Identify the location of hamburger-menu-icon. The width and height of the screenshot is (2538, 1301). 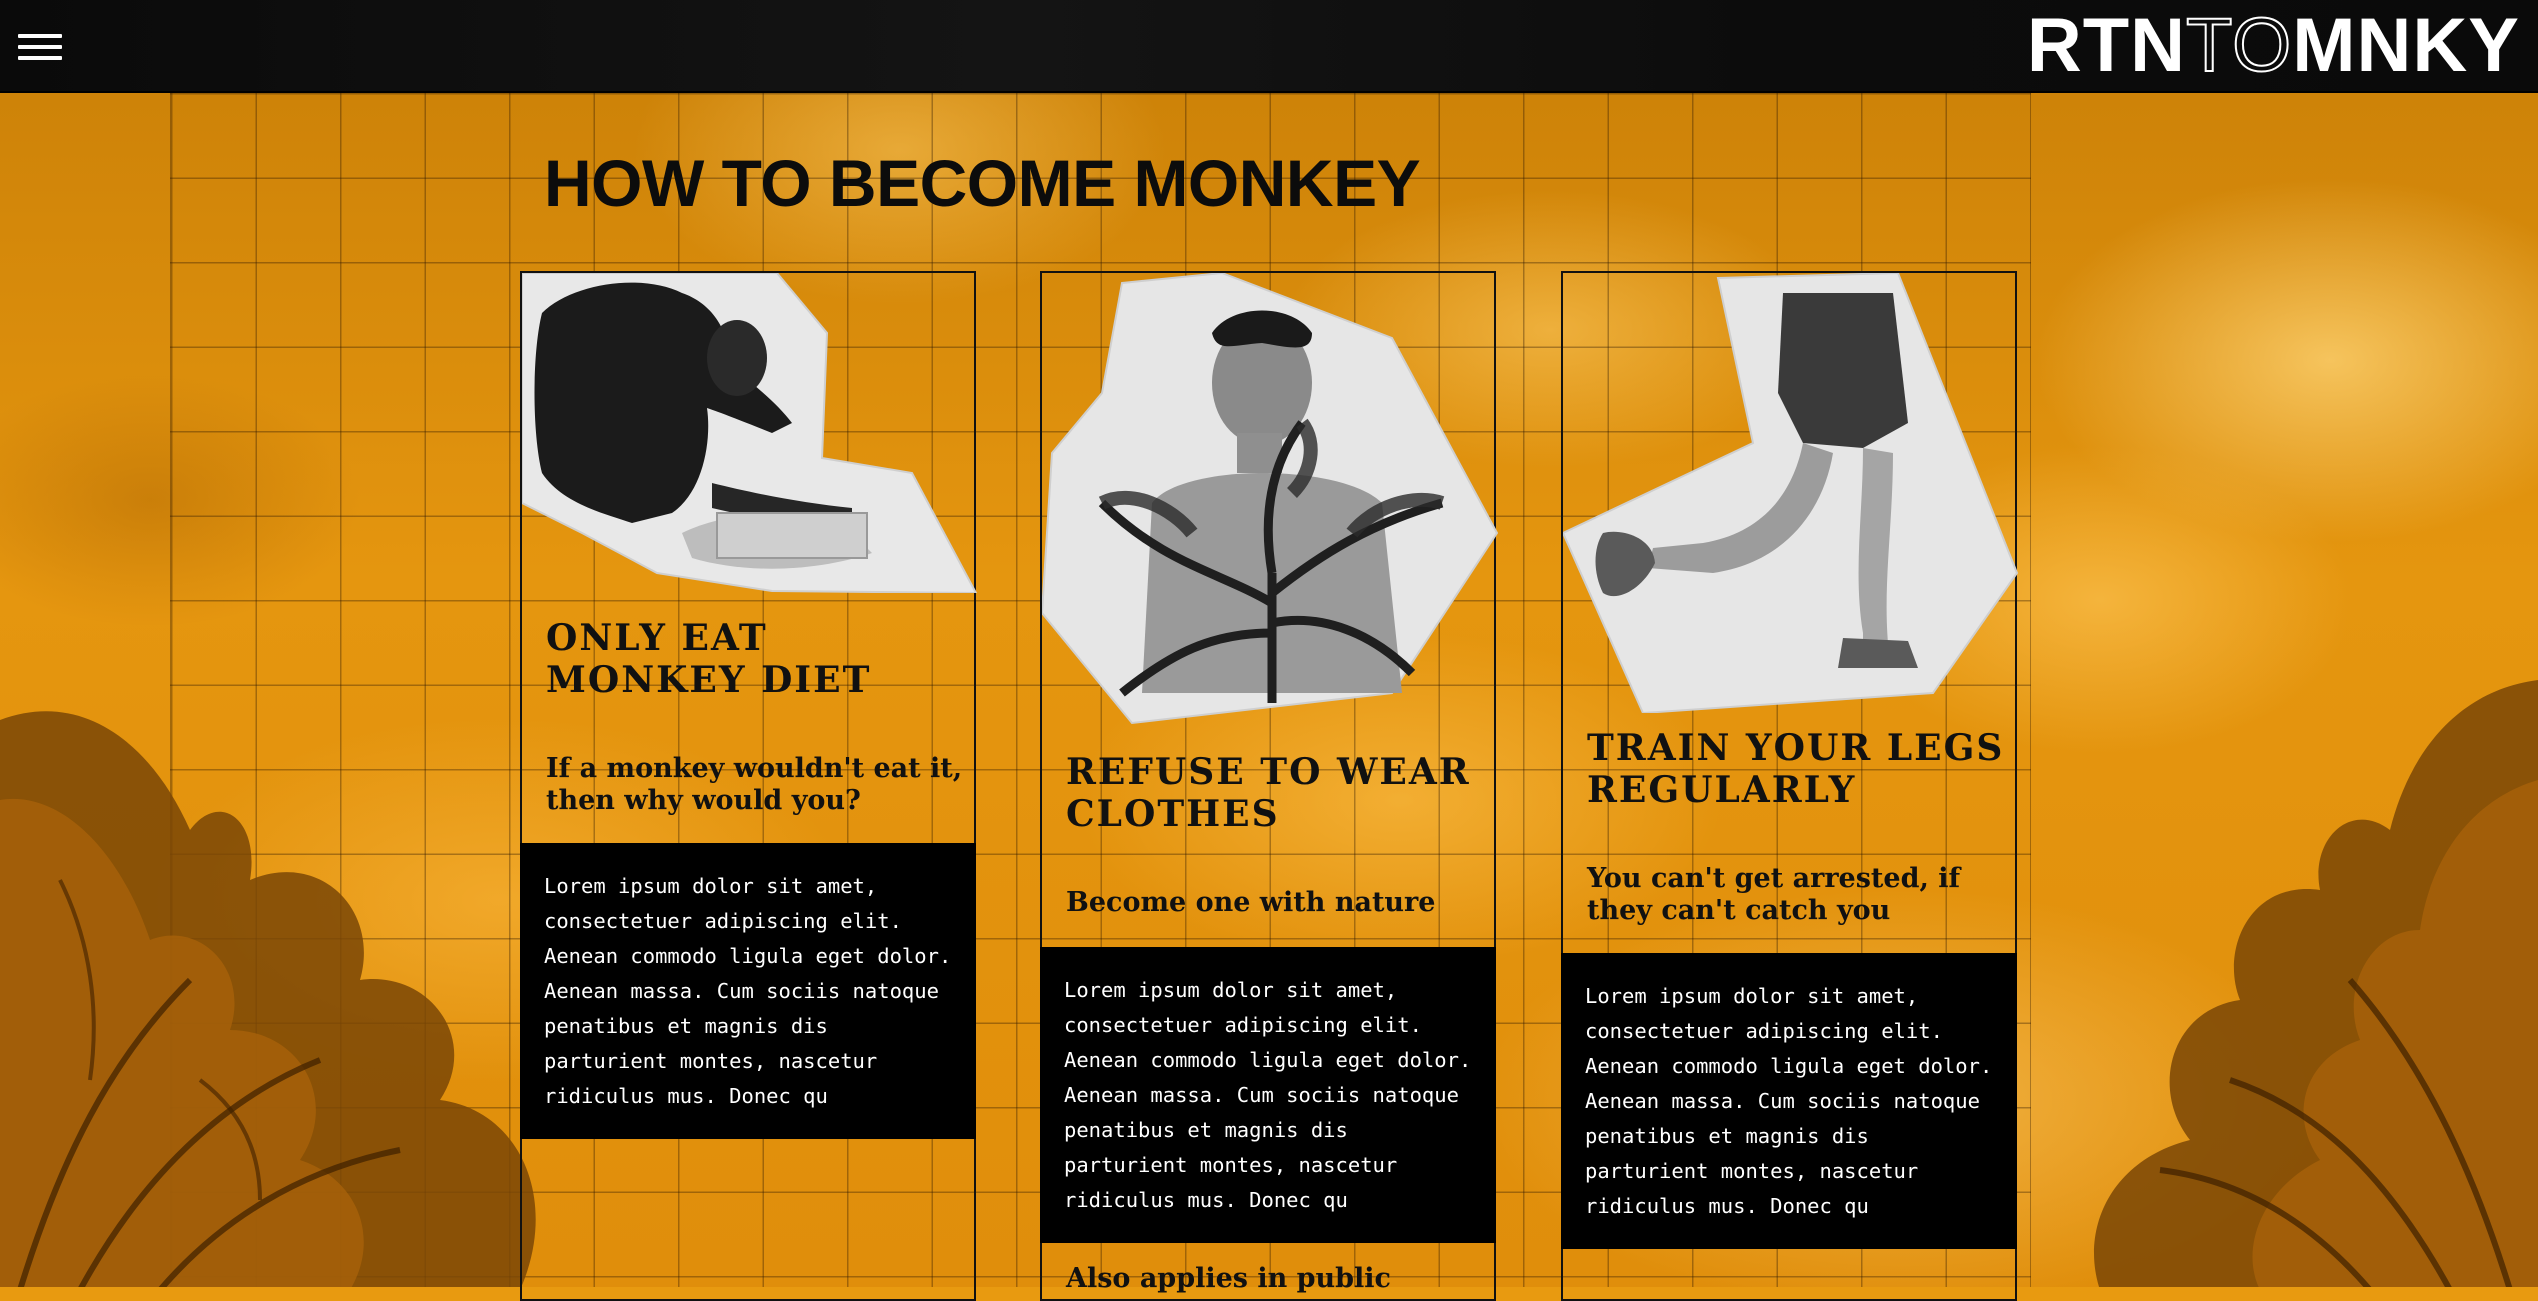
(40, 49).